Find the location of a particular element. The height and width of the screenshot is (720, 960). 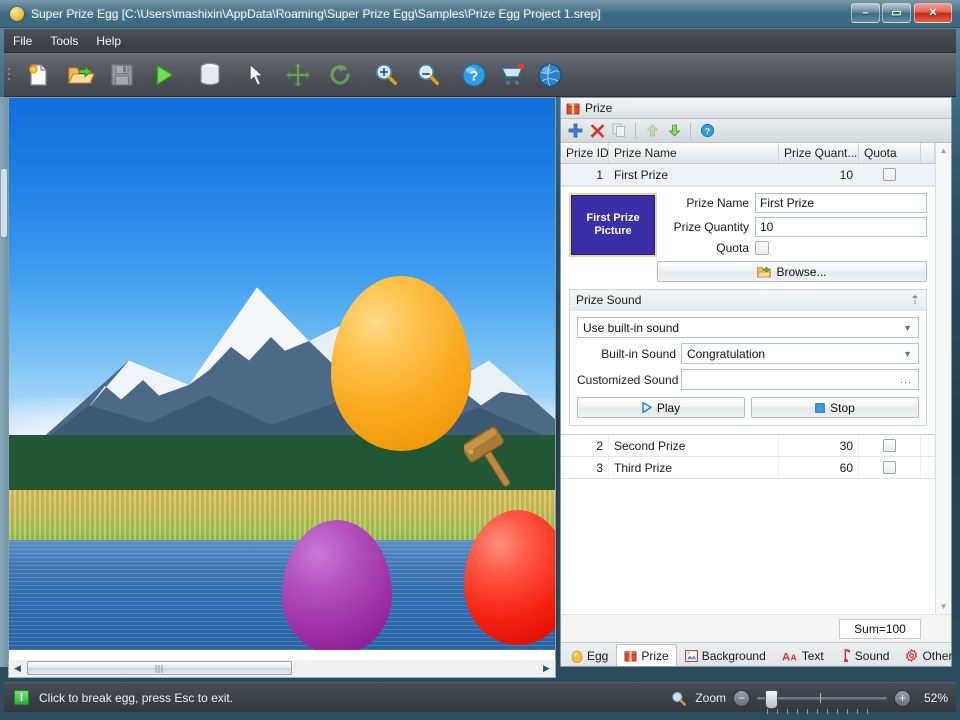

stop-sound-button: Stop is located at coordinates (835, 407).